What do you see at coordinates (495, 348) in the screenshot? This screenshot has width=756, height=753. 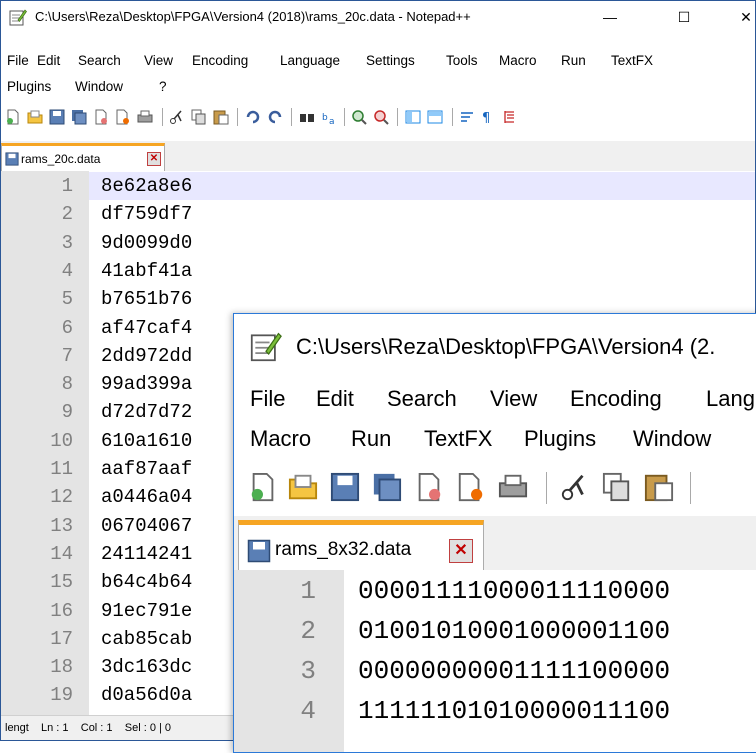 I see `title-bar: C:\Users\Reza\Desktop\FPGA\Version4 (2.` at bounding box center [495, 348].